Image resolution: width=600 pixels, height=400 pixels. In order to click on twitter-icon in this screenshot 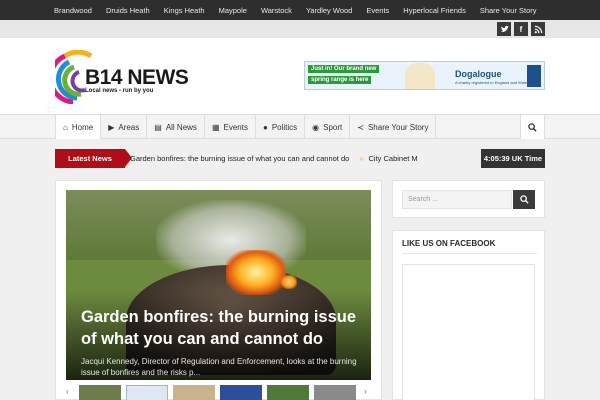, I will do `click(504, 29)`.